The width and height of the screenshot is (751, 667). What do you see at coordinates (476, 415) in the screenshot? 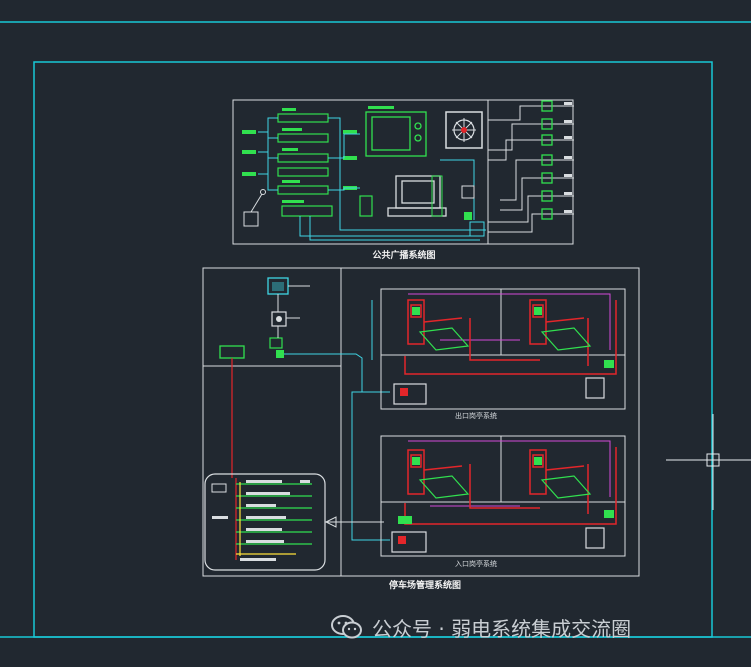
I see `lane-upper-label: 出口岗亭系统` at bounding box center [476, 415].